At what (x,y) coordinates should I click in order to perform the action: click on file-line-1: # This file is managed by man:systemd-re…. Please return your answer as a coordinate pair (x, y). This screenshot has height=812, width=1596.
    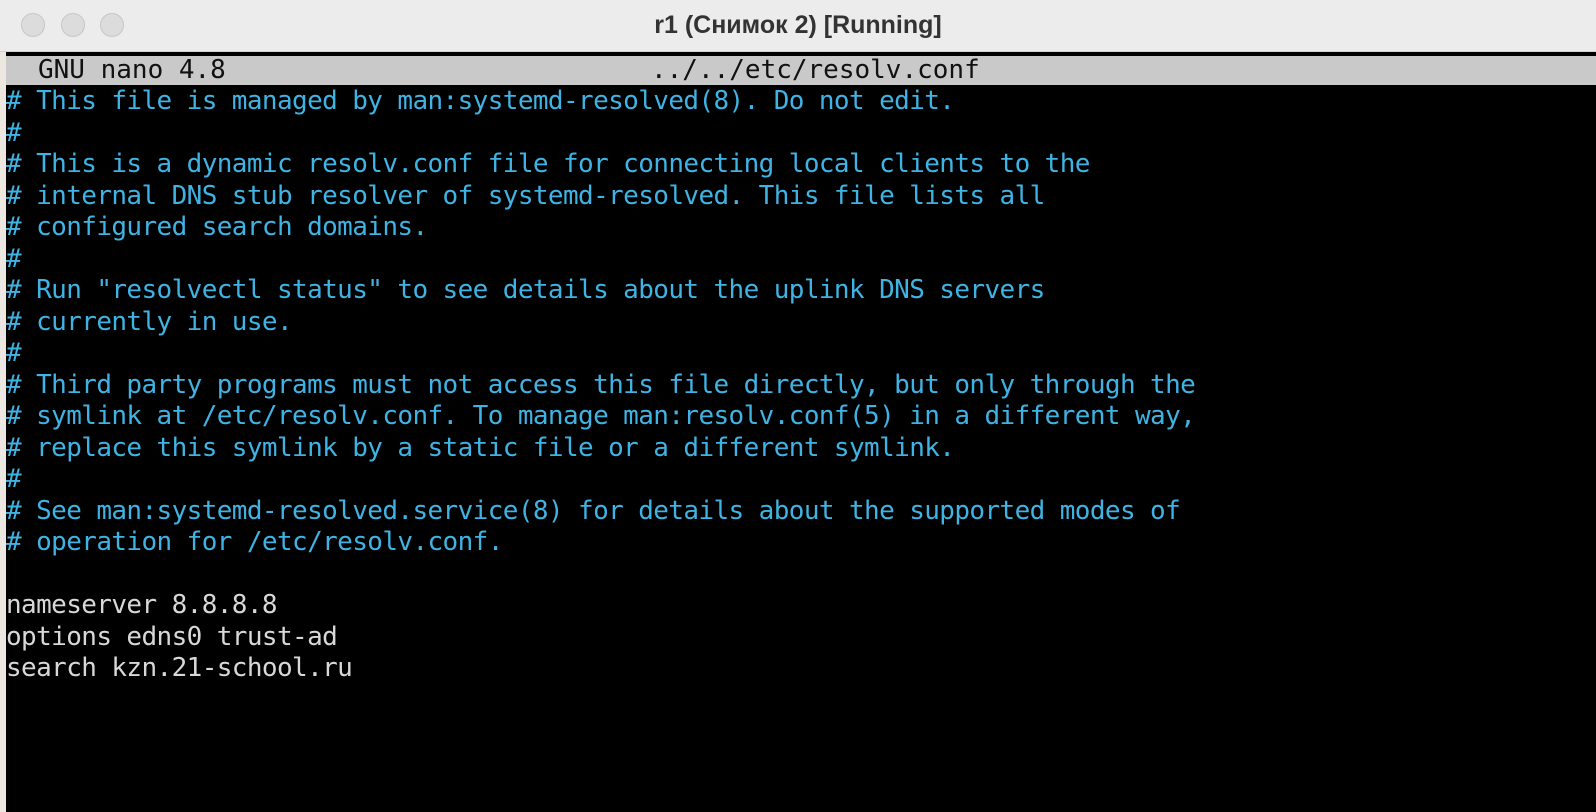
    Looking at the image, I should click on (480, 101).